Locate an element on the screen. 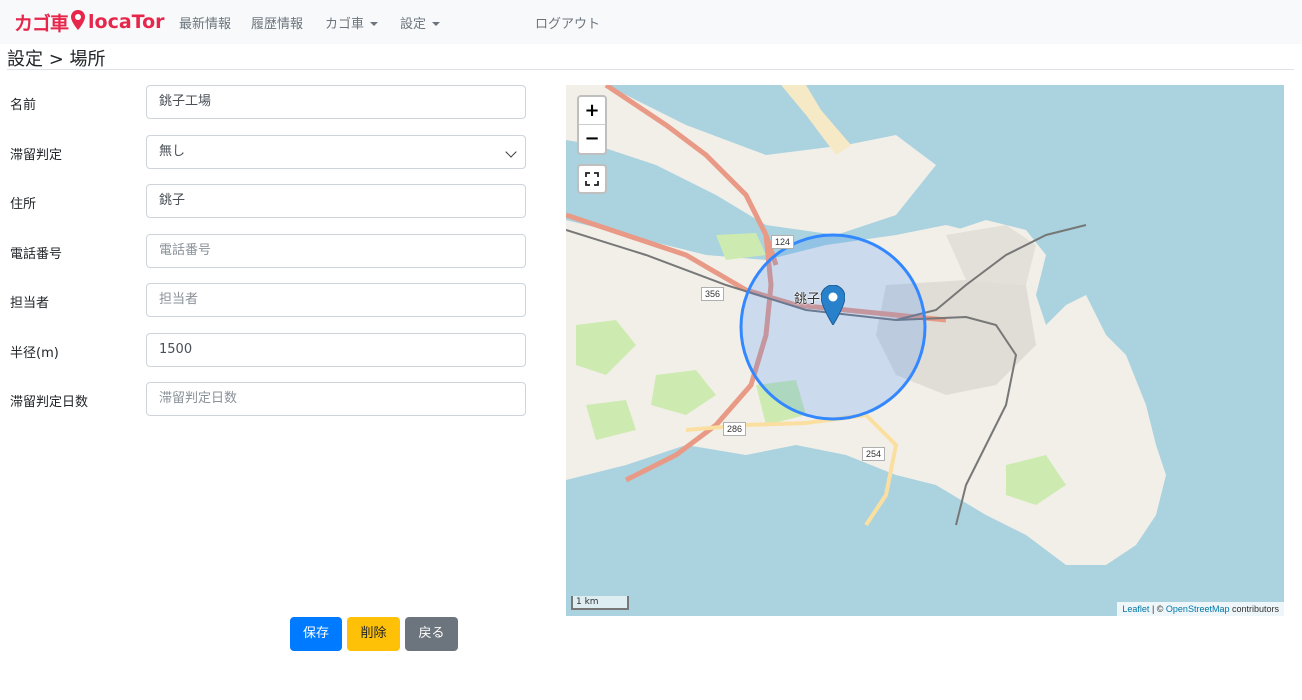 The width and height of the screenshot is (1302, 700). form-row-person: 担当者 担当者 is located at coordinates (270, 301).